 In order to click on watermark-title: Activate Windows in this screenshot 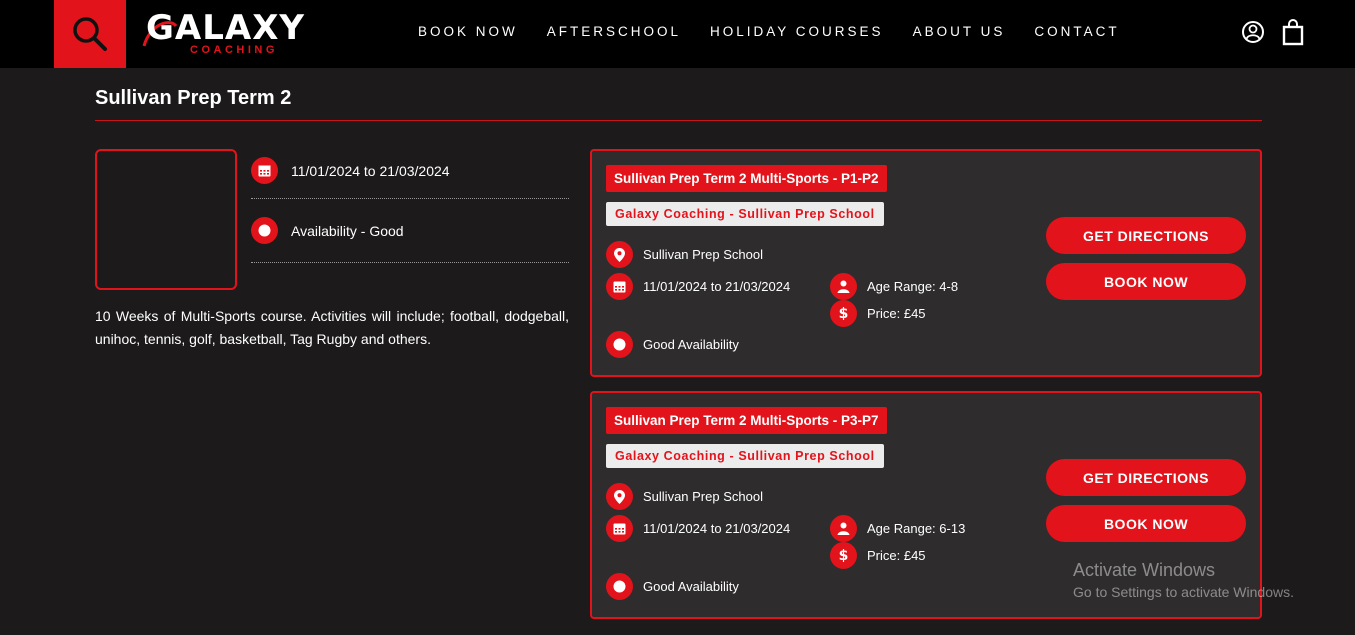, I will do `click(1144, 570)`.